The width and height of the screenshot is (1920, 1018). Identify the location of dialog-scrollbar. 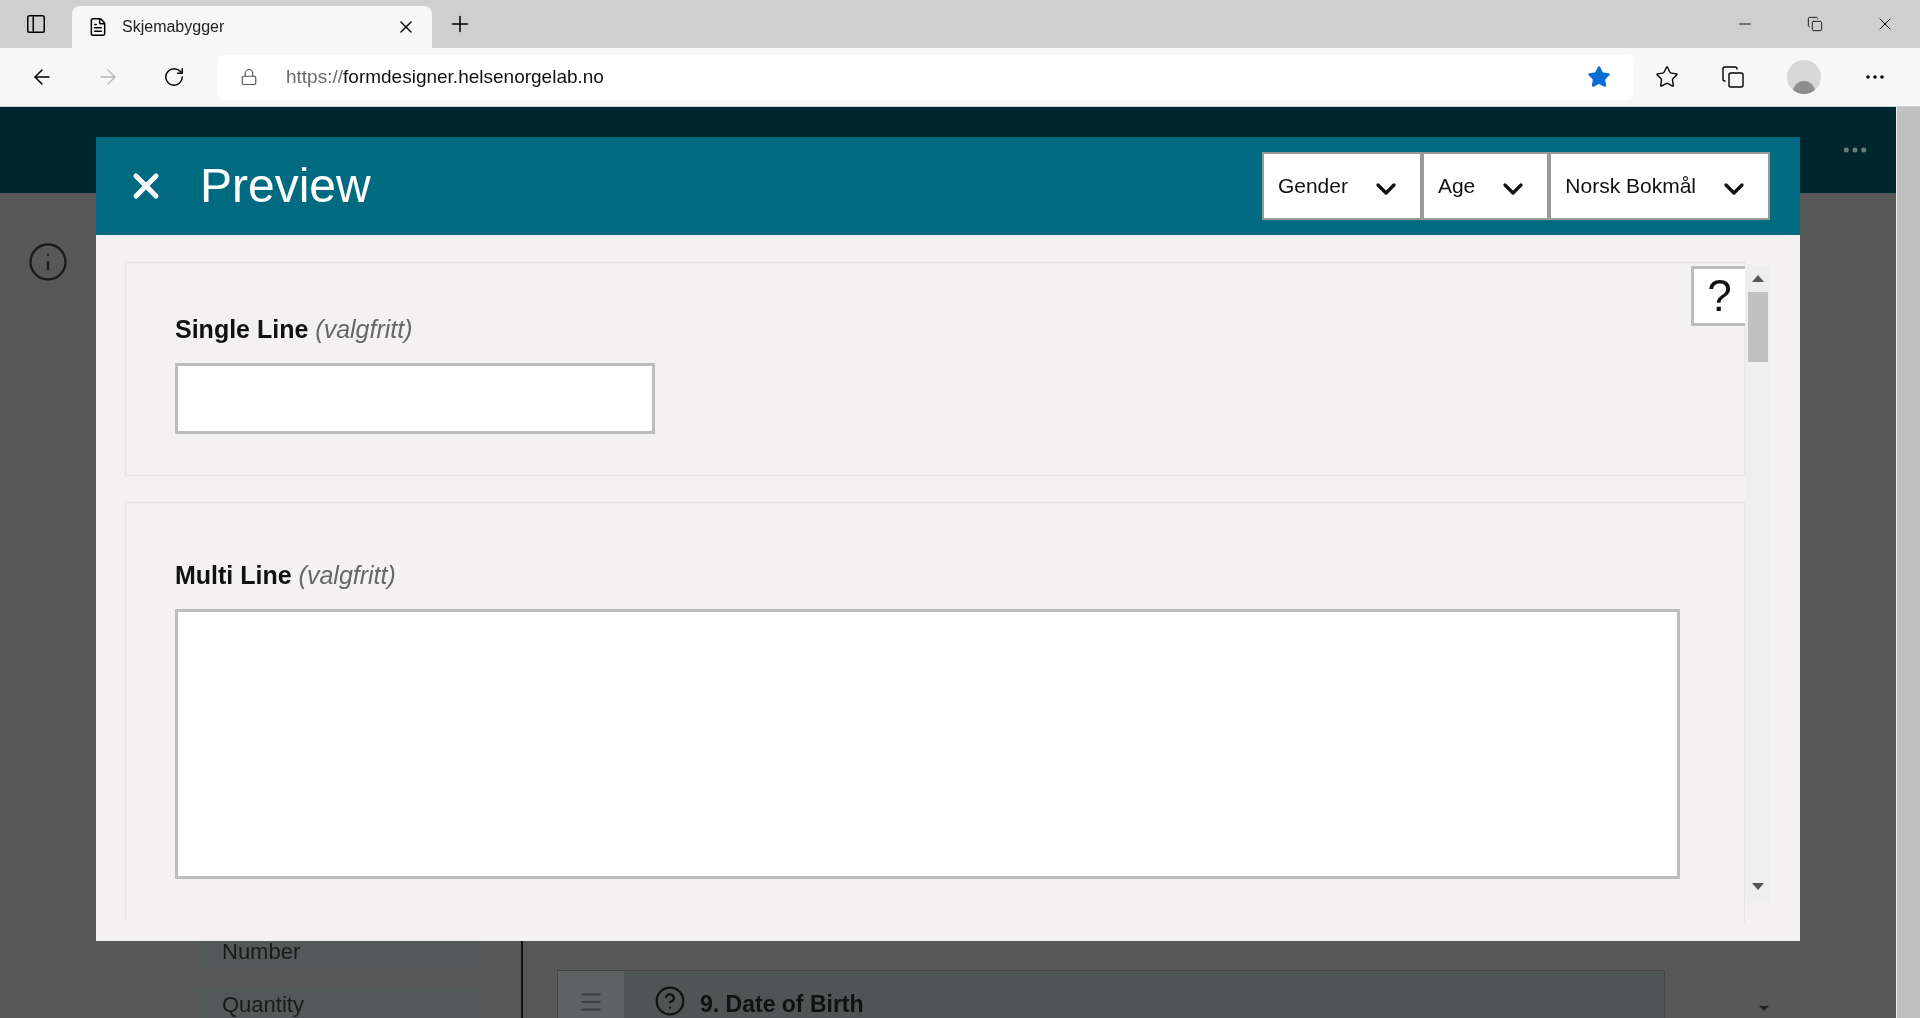
(1757, 584).